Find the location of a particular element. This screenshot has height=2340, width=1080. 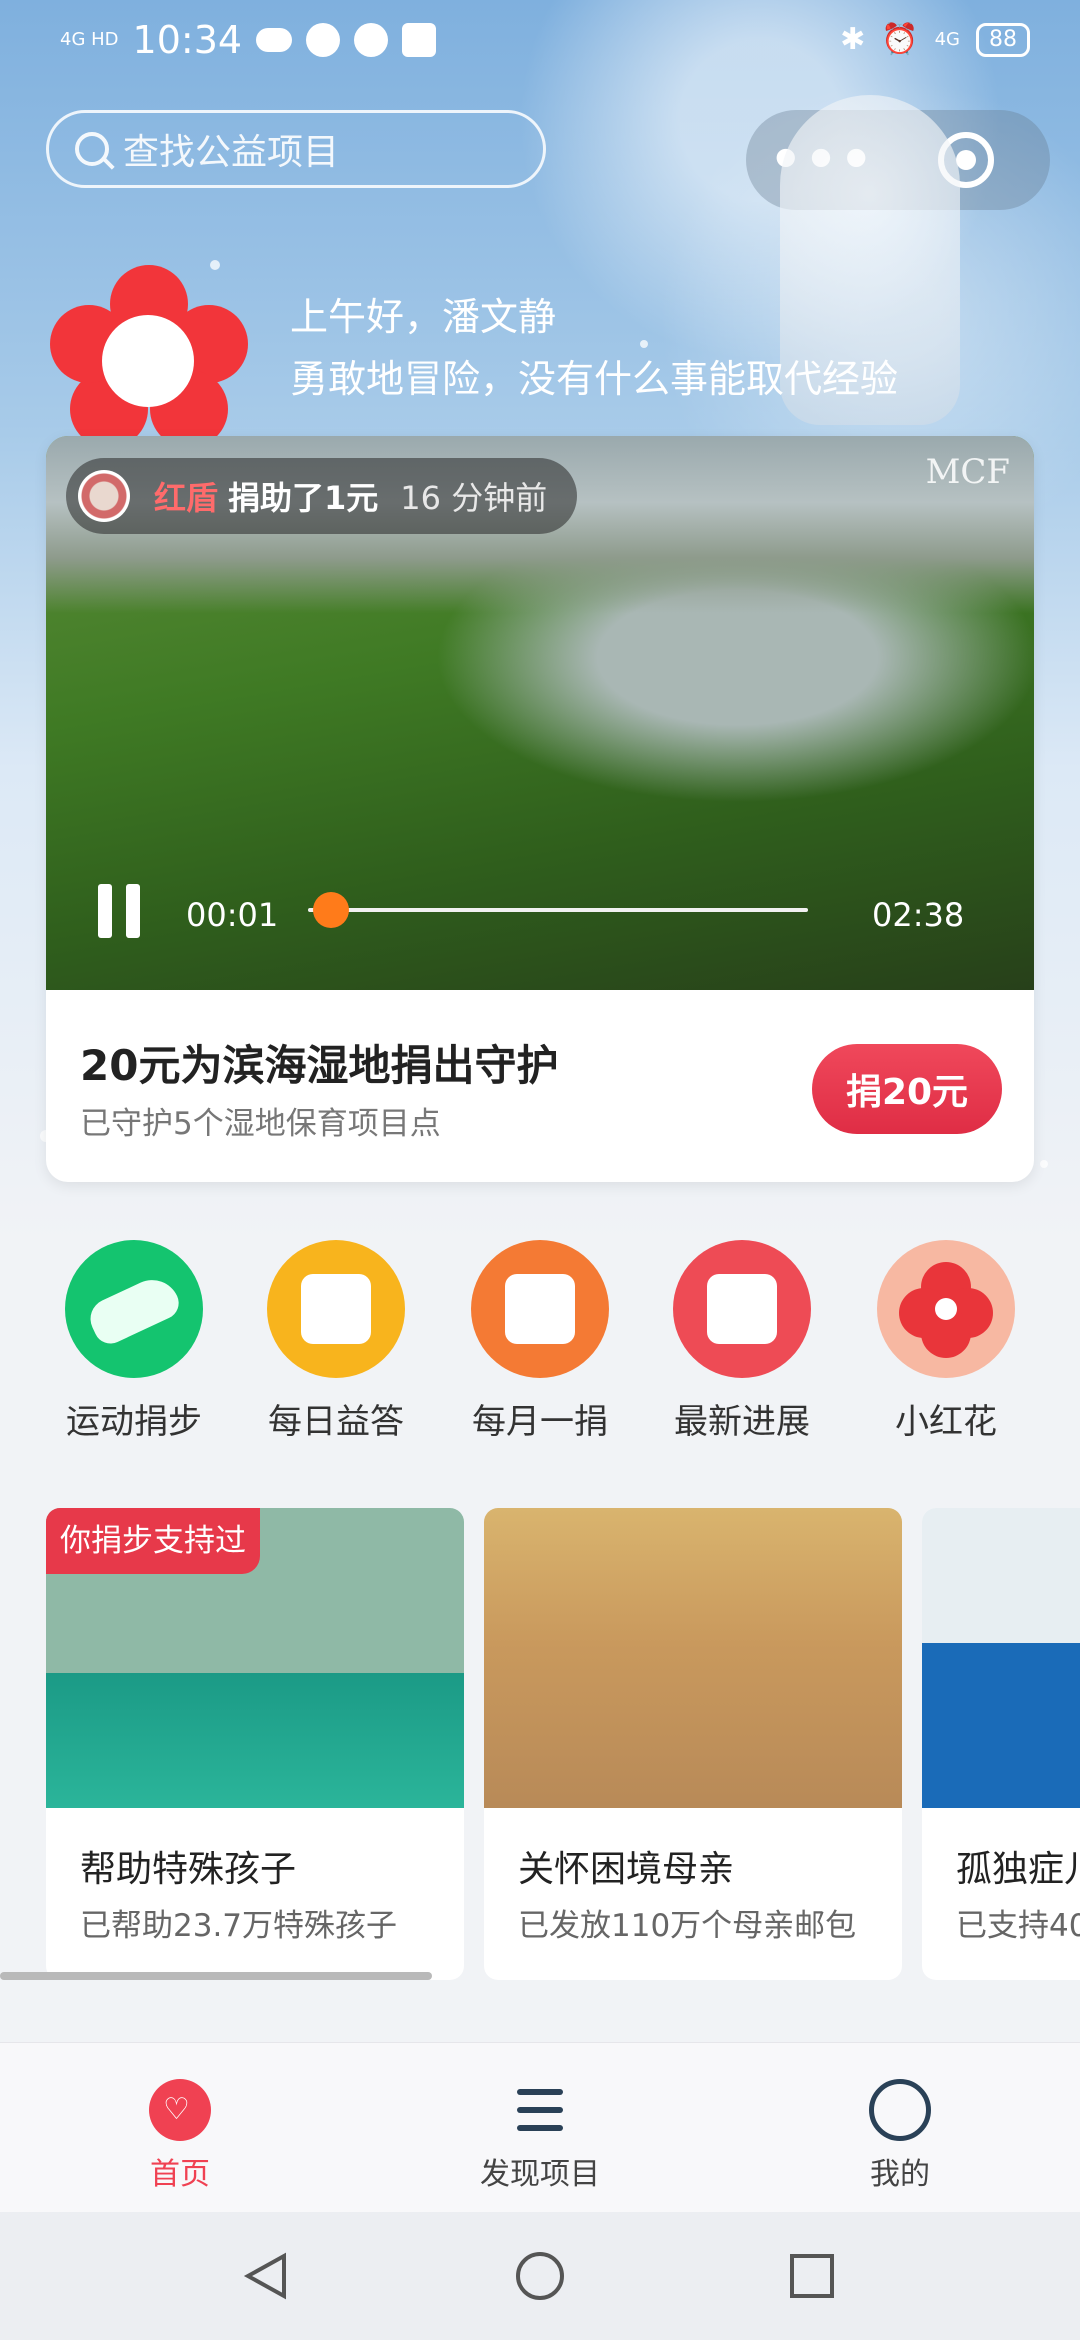

quick-action-label: 每日益答 is located at coordinates (336, 1422).